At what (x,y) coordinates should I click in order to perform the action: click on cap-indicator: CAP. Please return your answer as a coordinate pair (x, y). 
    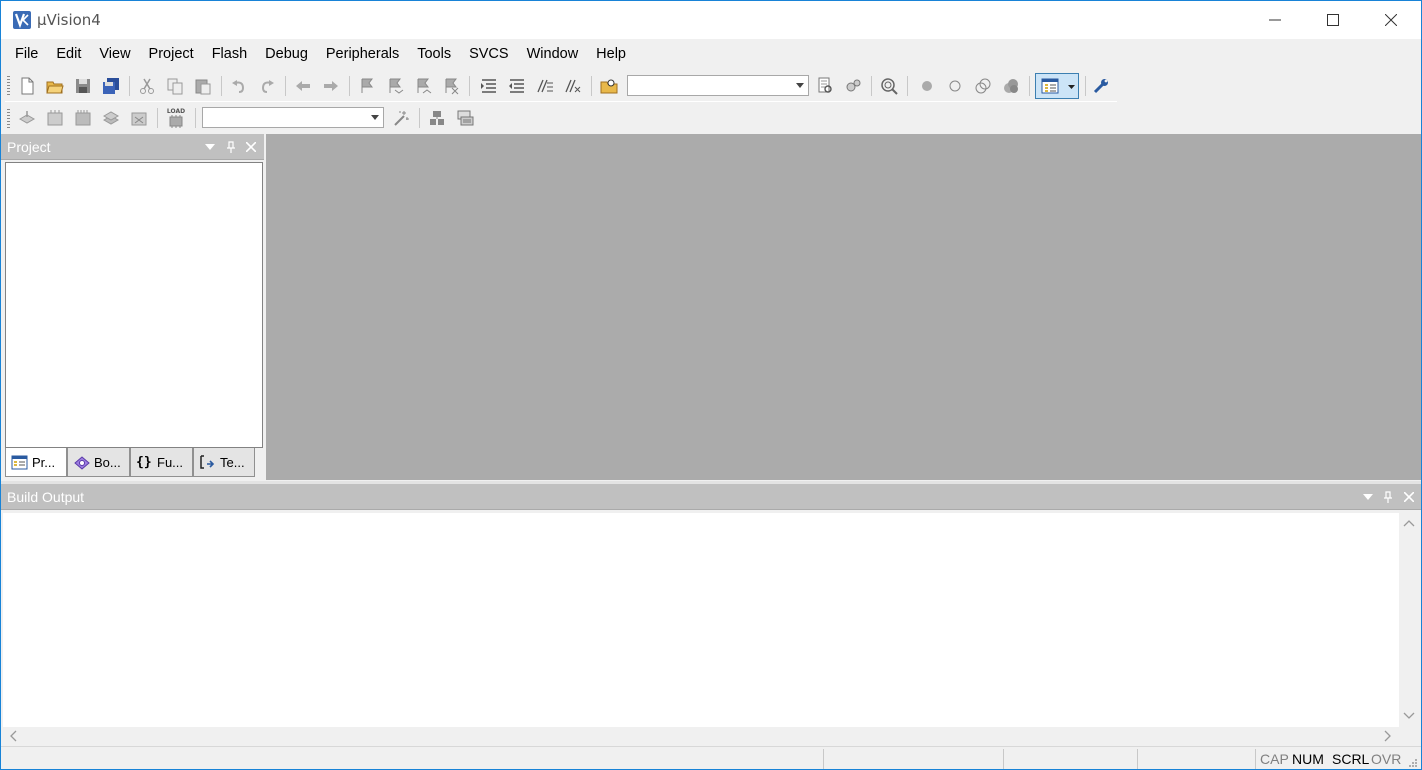
    Looking at the image, I should click on (1274, 759).